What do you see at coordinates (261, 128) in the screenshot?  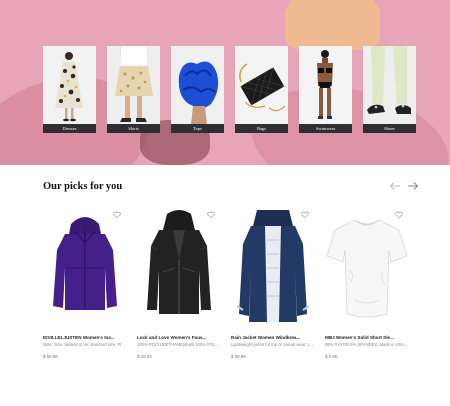 I see `category-label: Bags` at bounding box center [261, 128].